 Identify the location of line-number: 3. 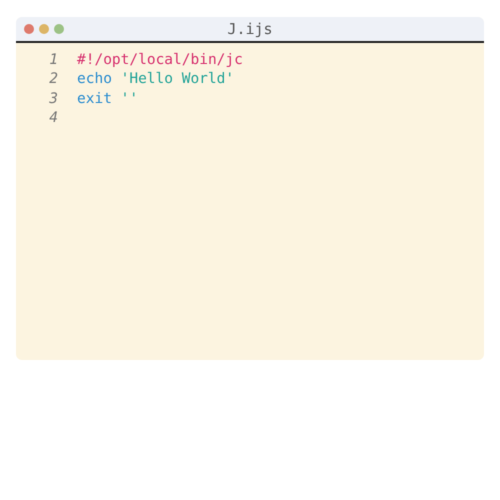
(53, 98).